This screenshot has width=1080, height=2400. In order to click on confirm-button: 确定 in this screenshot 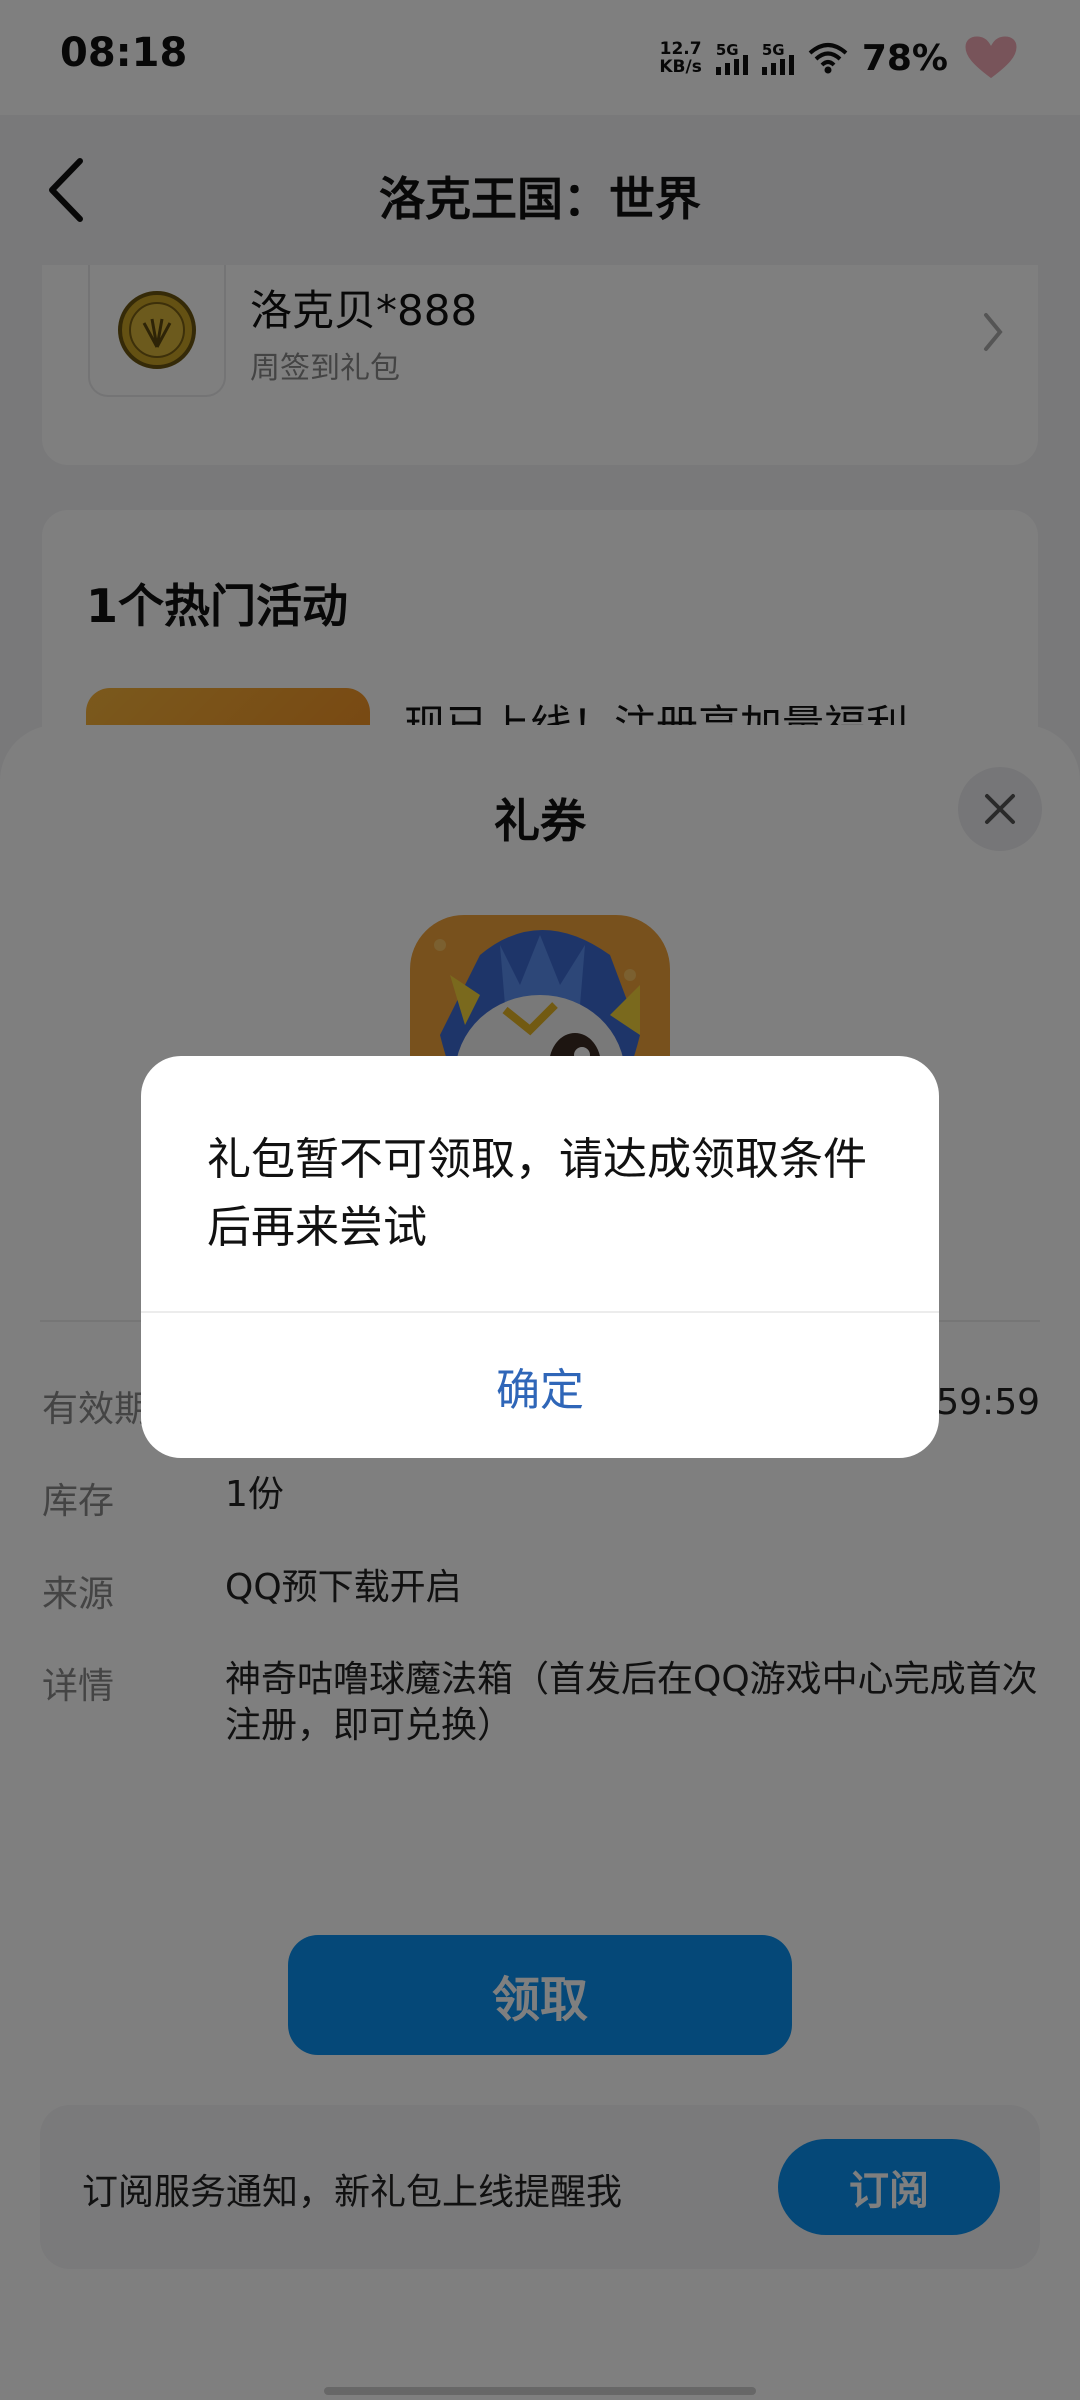, I will do `click(540, 1385)`.